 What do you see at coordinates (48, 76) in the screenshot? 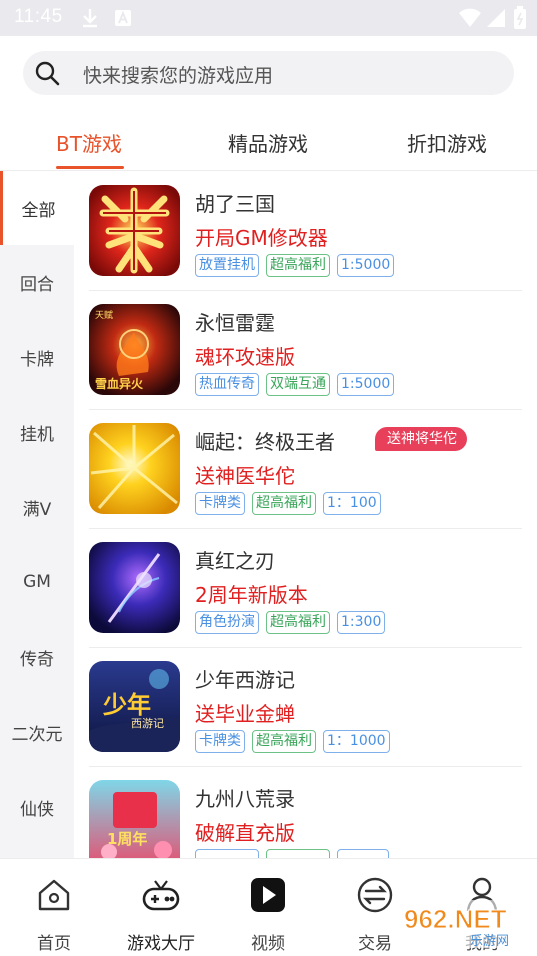
I see `search-icon` at bounding box center [48, 76].